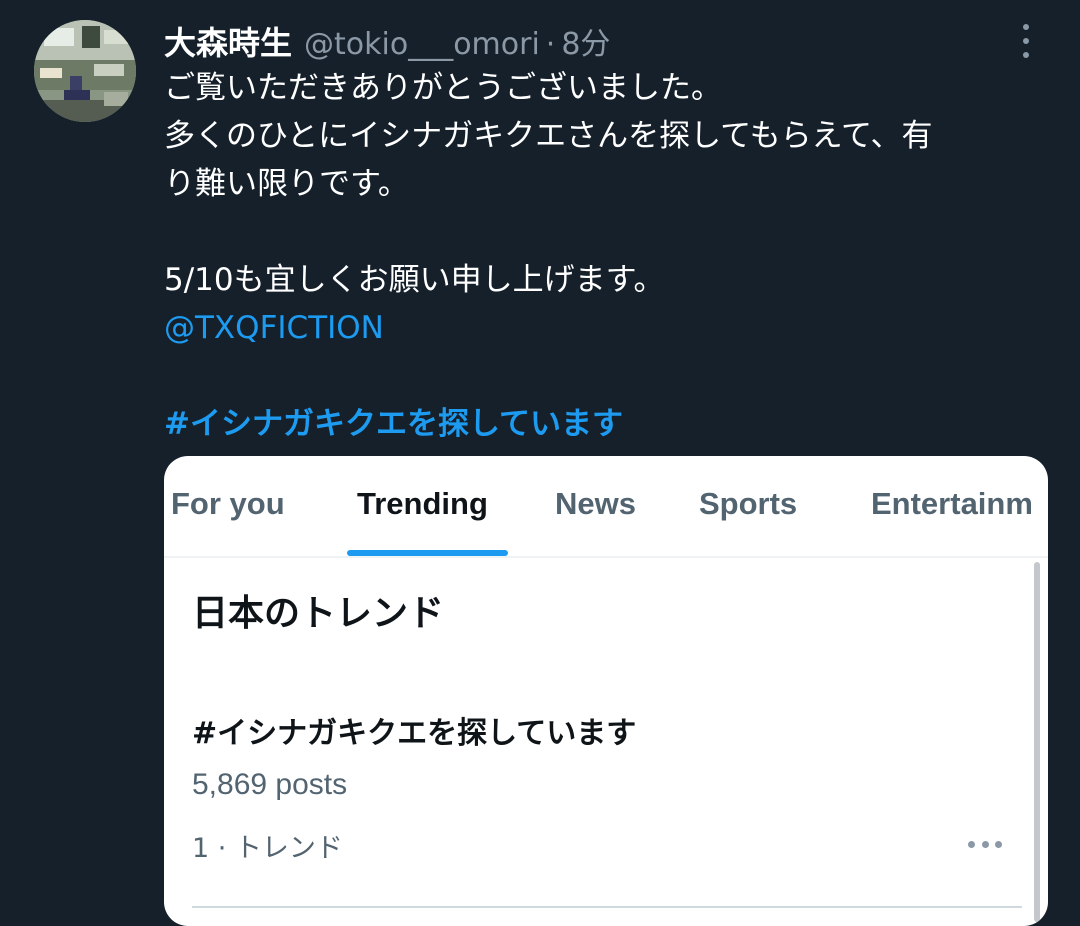  What do you see at coordinates (443, 88) in the screenshot?
I see `tweet-line: ご覧いただきありがとうございました。` at bounding box center [443, 88].